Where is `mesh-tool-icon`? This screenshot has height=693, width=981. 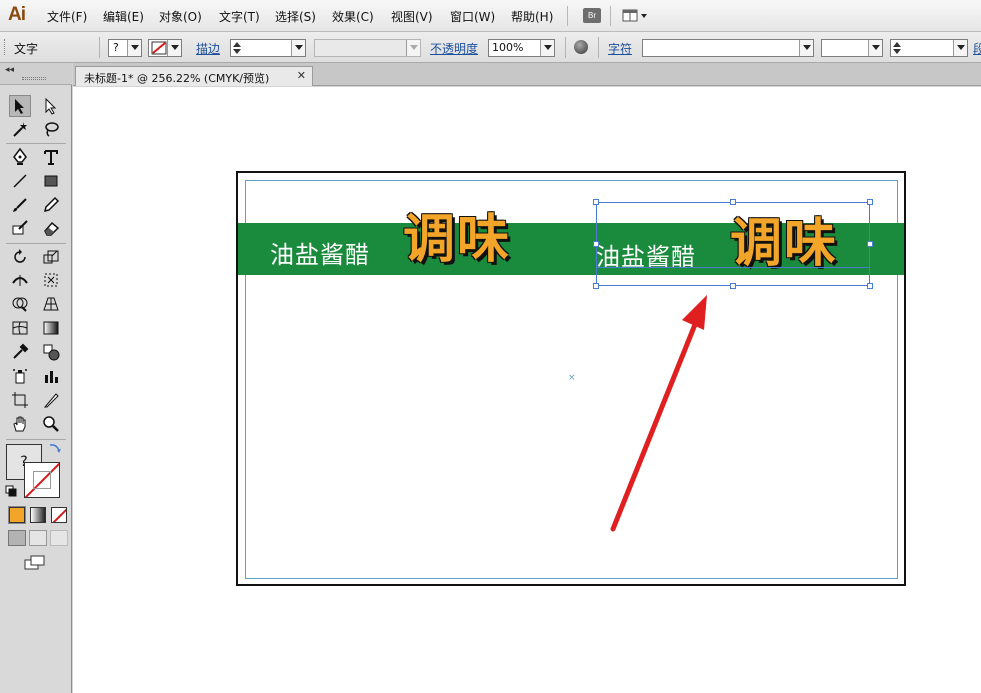
mesh-tool-icon is located at coordinates (20, 328).